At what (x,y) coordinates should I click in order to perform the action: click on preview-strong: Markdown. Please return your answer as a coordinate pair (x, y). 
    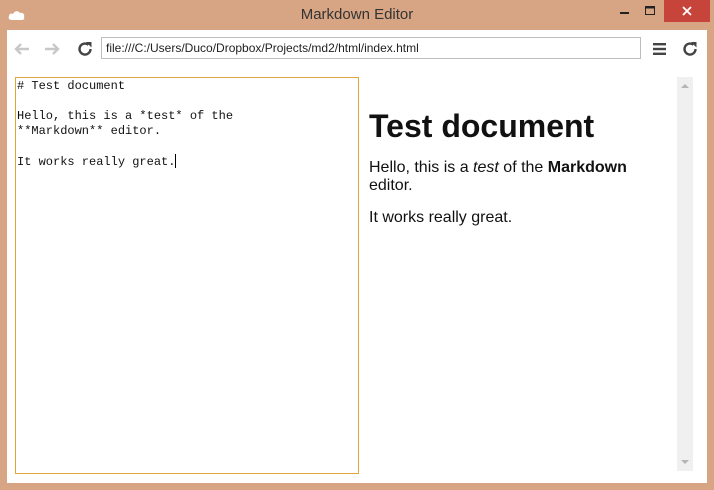
    Looking at the image, I should click on (587, 167).